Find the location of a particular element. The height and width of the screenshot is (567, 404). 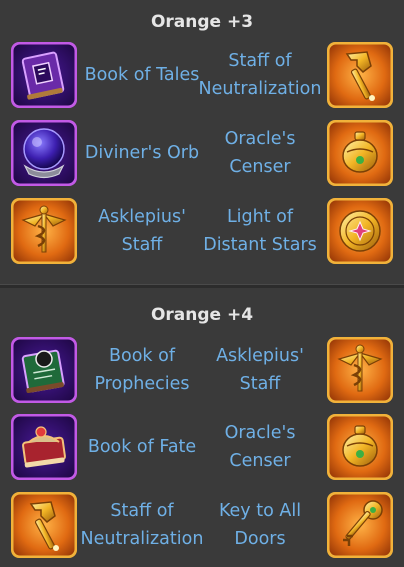

key-to-all-doors-icon is located at coordinates (360, 525).